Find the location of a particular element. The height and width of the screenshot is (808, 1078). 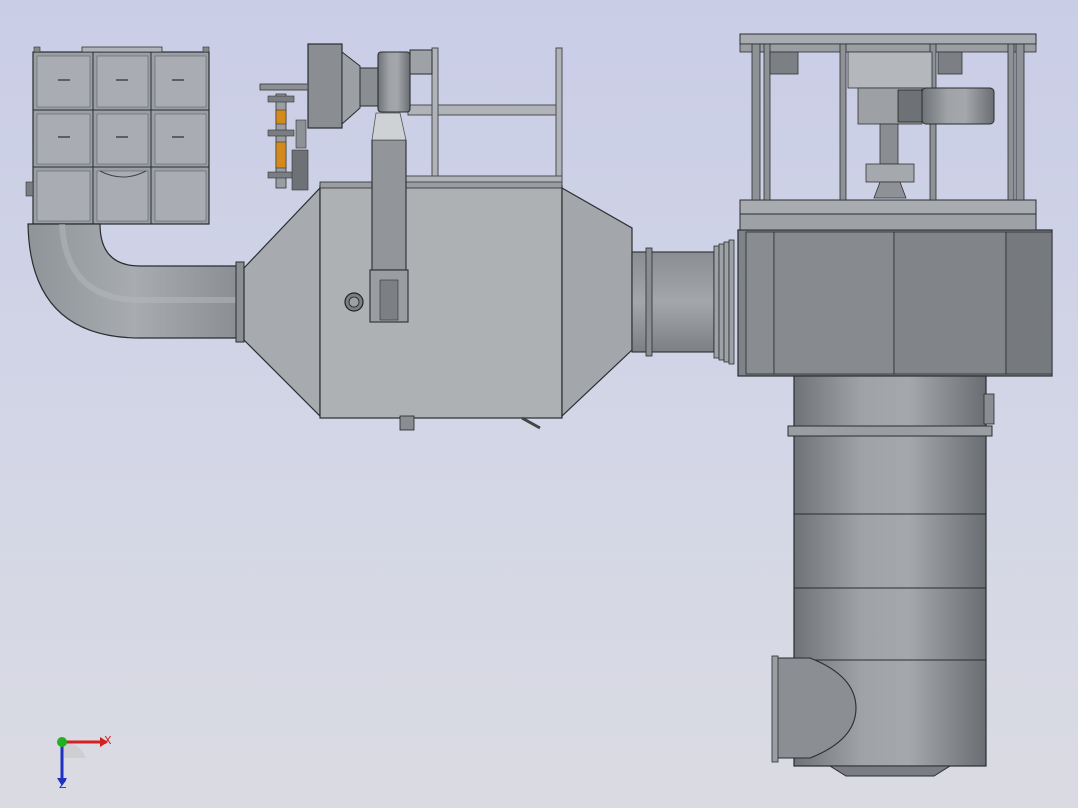

tower-upper-housing is located at coordinates (895, 288).